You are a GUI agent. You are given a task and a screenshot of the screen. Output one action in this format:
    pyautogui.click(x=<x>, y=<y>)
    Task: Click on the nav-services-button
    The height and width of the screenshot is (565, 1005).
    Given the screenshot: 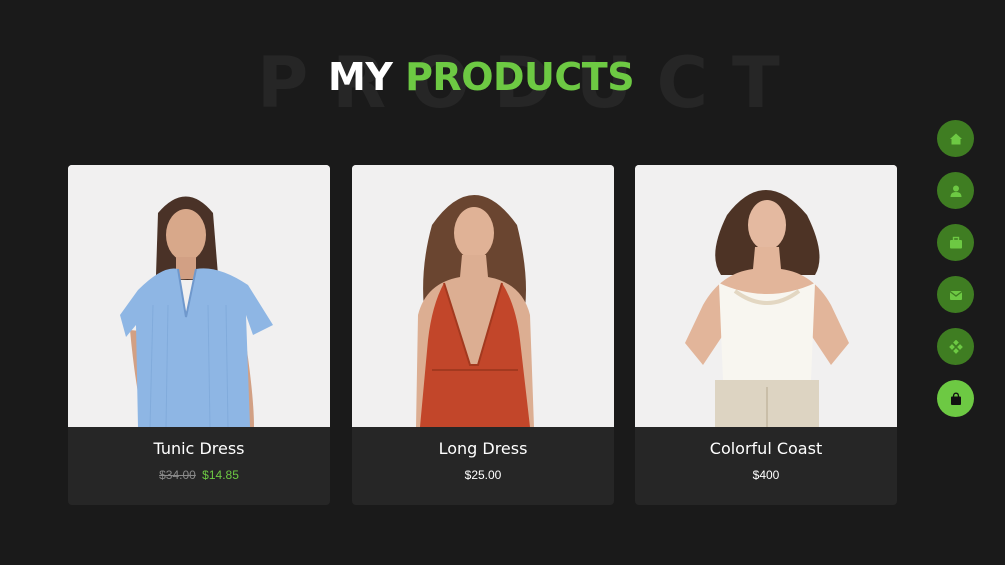 What is the action you would take?
    pyautogui.click(x=955, y=346)
    